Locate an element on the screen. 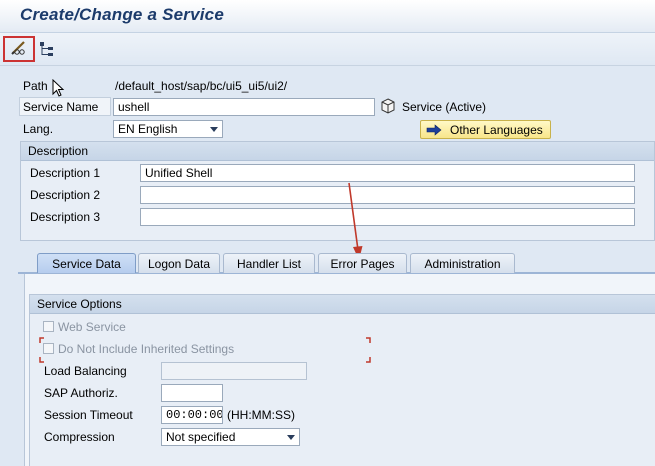 This screenshot has height=466, width=655. tab-administration: Administration is located at coordinates (462, 263).